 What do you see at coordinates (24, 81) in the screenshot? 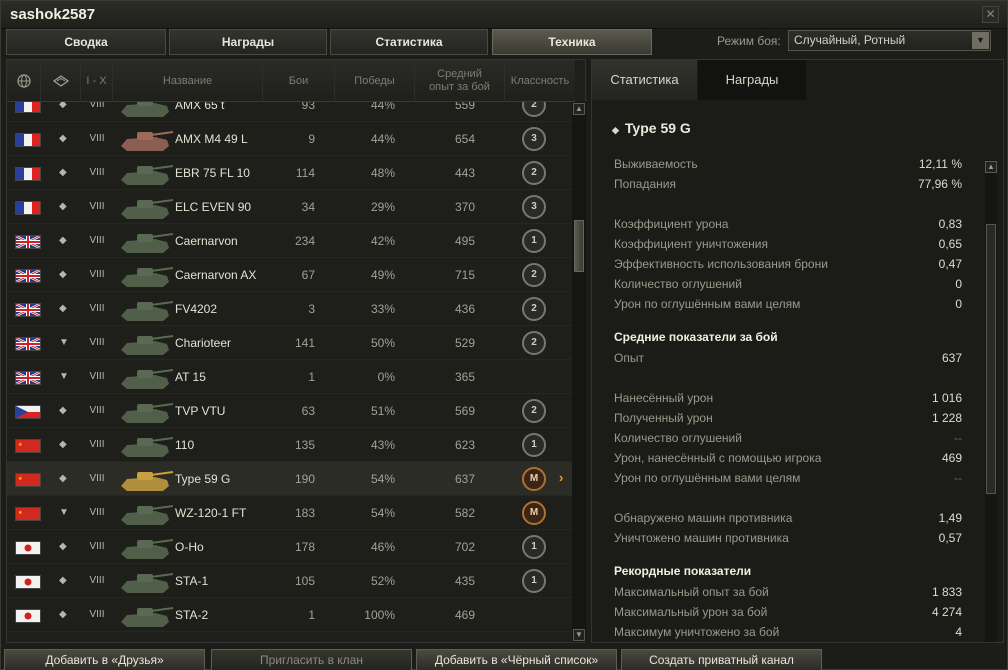
I see `nation-sort-header` at bounding box center [24, 81].